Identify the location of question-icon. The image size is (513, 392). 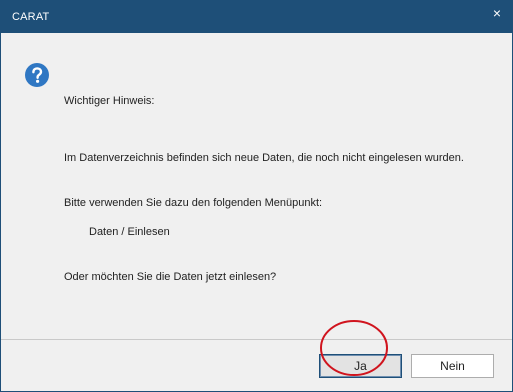
(37, 75).